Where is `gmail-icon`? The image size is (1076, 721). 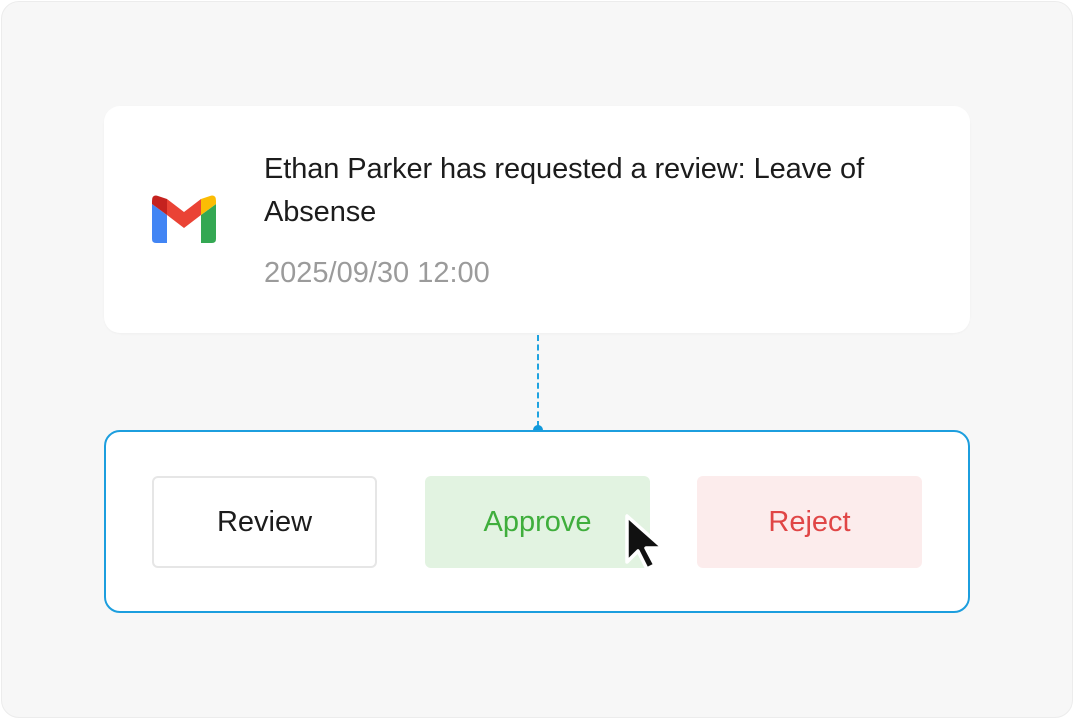 gmail-icon is located at coordinates (184, 219).